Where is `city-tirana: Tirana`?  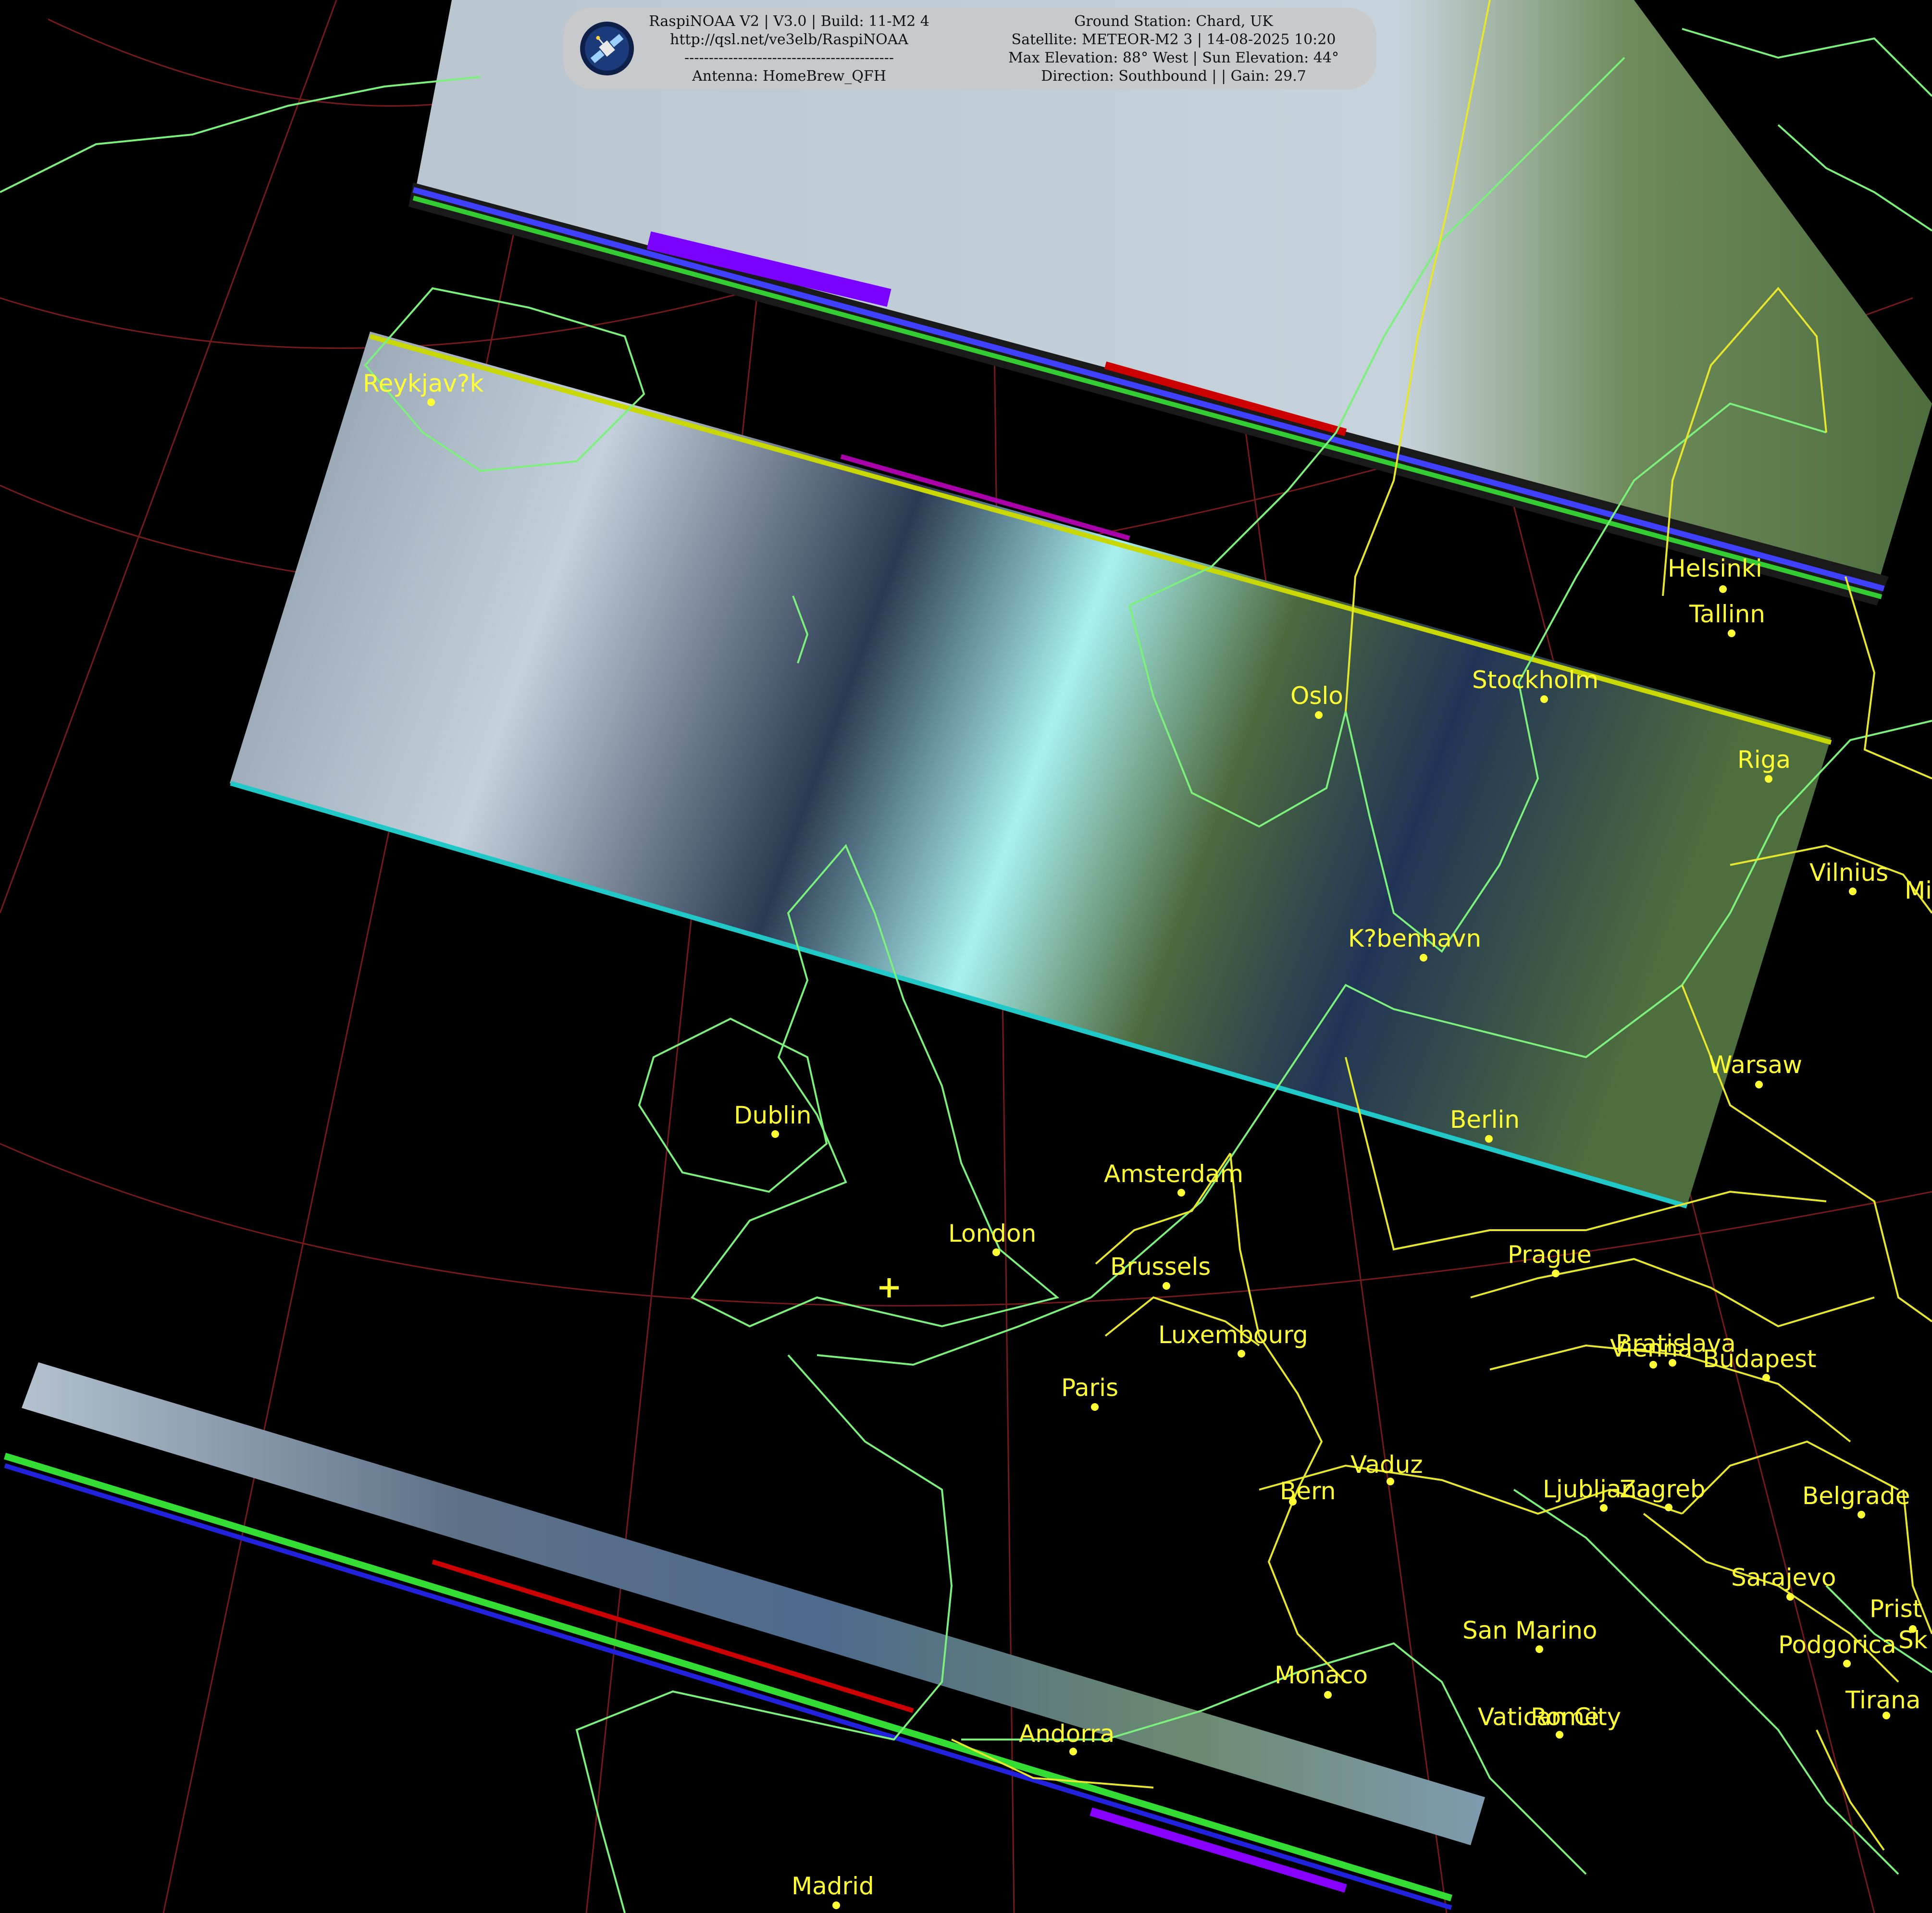 city-tirana: Tirana is located at coordinates (1883, 1702).